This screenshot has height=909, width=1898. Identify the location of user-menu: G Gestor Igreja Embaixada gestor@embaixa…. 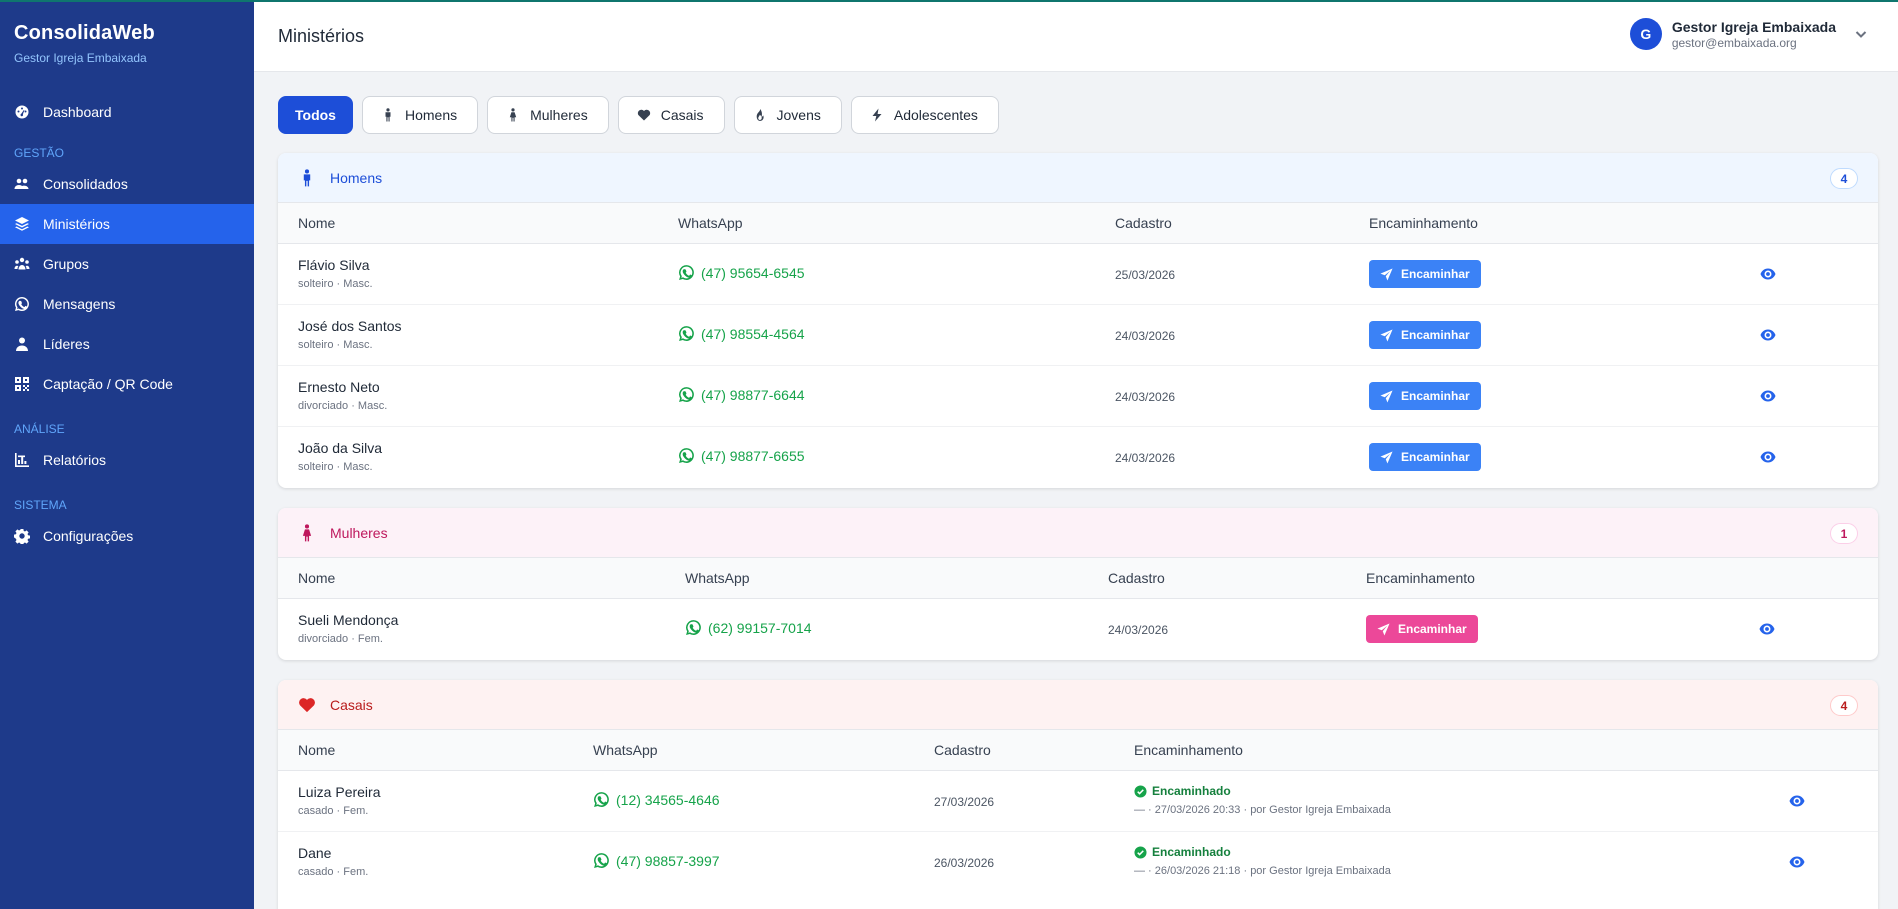
(1748, 34).